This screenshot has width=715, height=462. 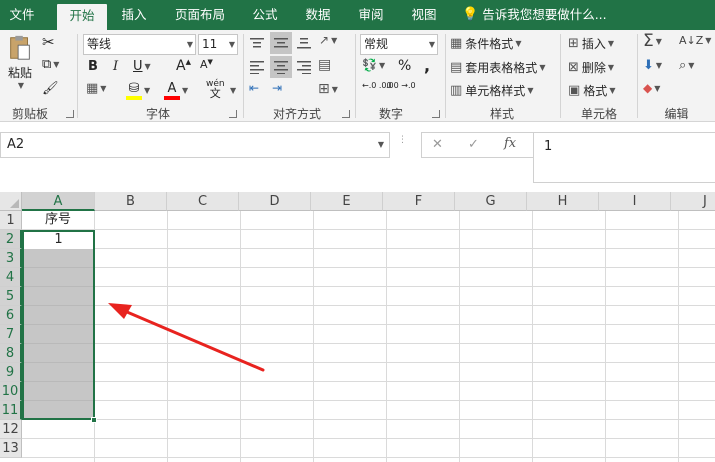 What do you see at coordinates (22, 15) in the screenshot?
I see `tab-file: 文件` at bounding box center [22, 15].